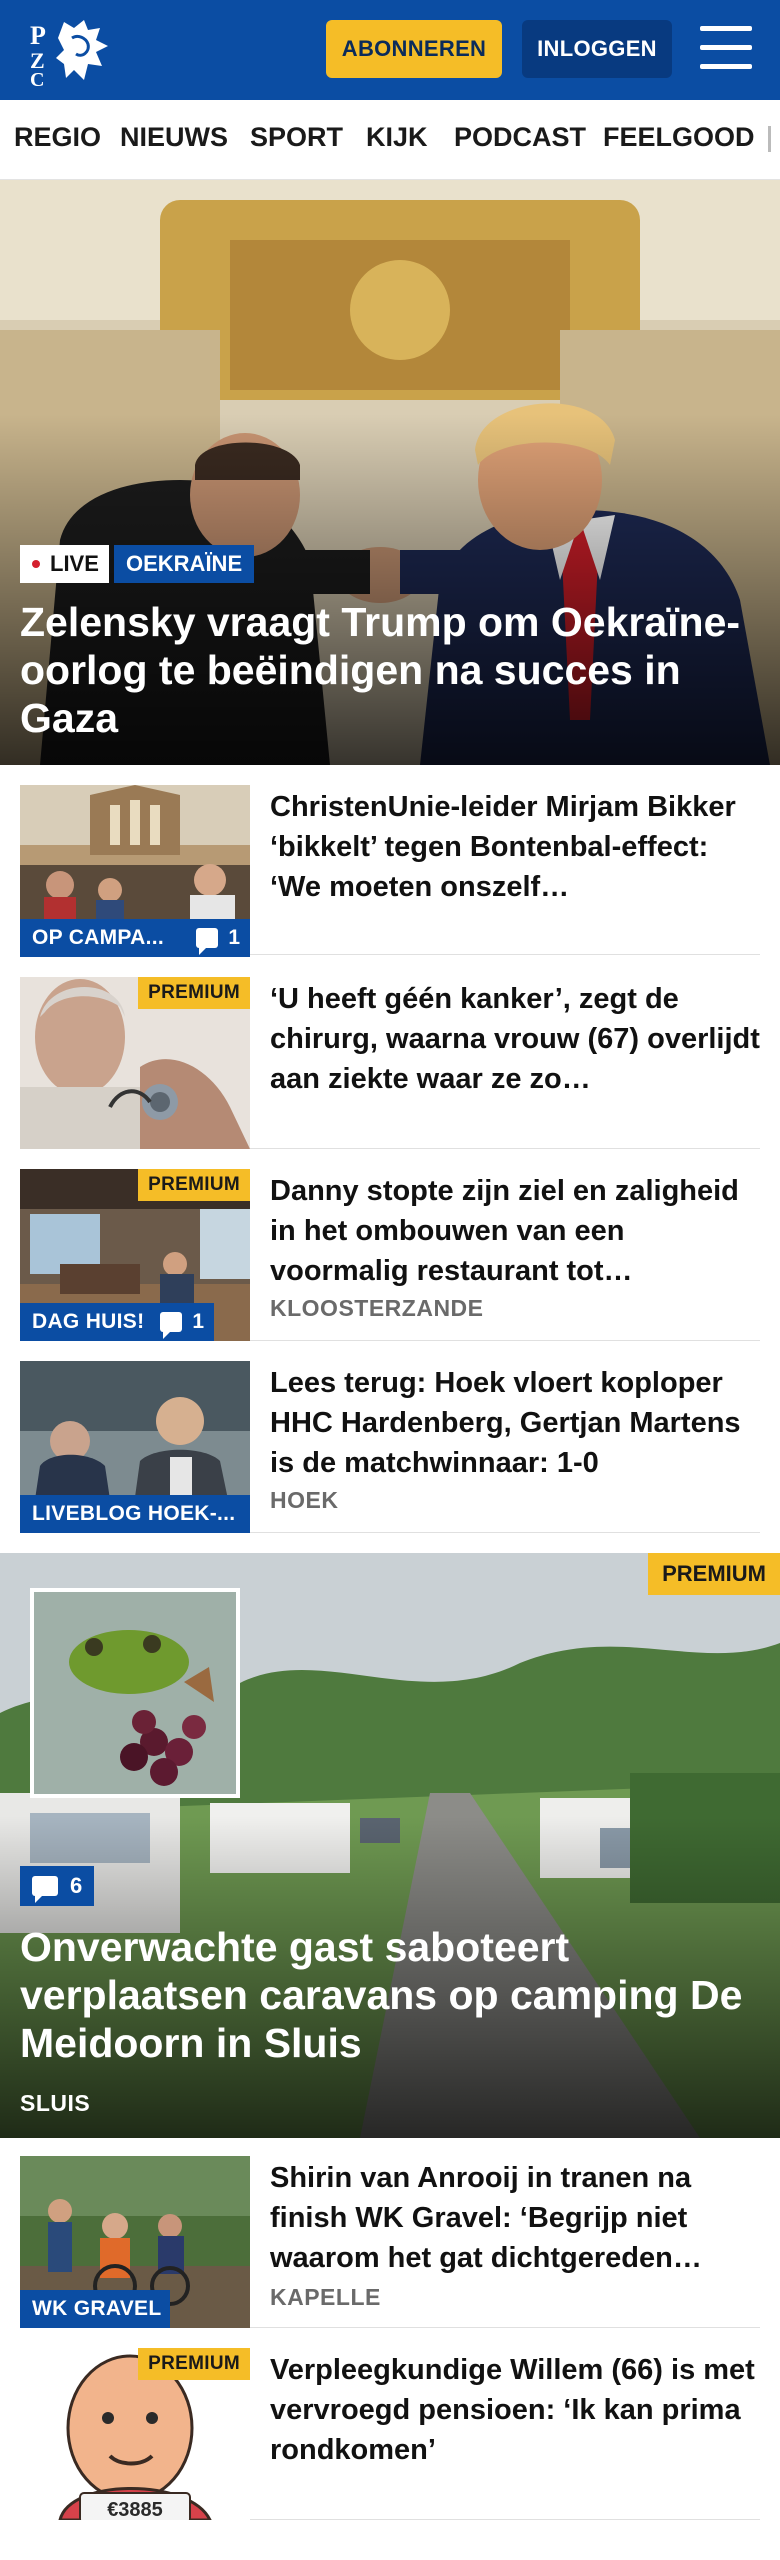  Describe the element at coordinates (76, 1885) in the screenshot. I see `comment-count-value: 6` at that location.